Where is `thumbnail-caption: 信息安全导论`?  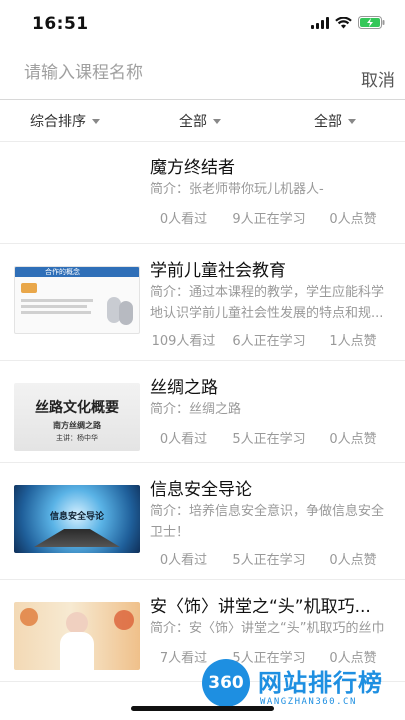 thumbnail-caption: 信息安全导论 is located at coordinates (76, 517).